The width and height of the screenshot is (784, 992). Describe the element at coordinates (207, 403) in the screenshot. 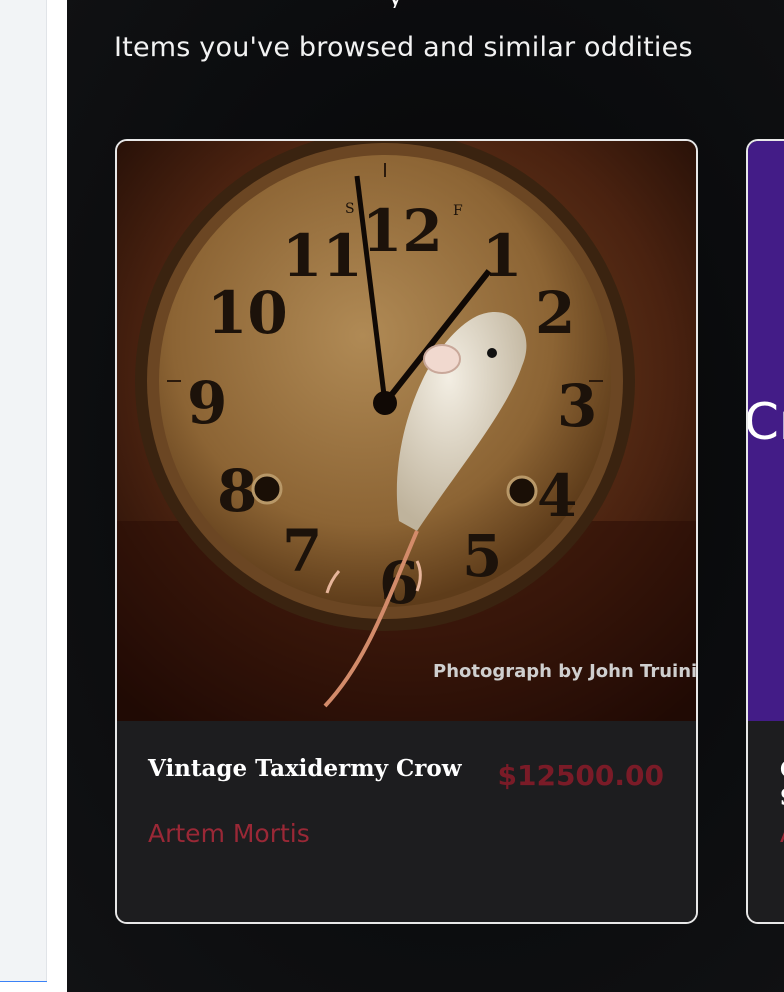

I see `svg-text: 9` at that location.